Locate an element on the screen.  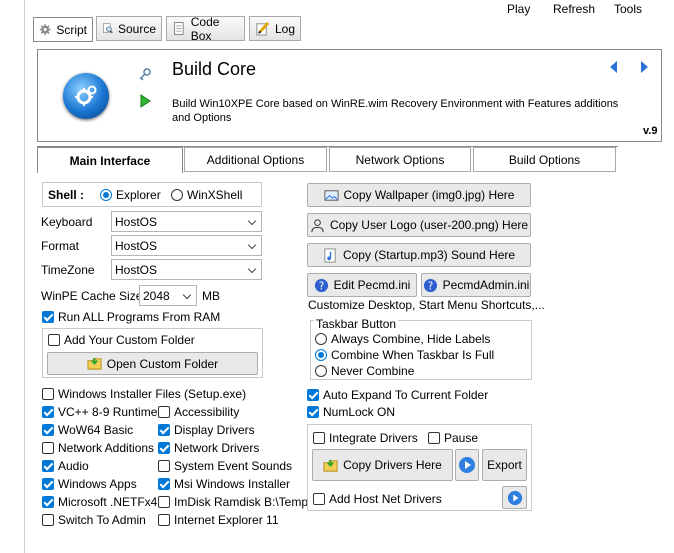
combine-when-full-radio: Combine When Taskbar Is Full is located at coordinates (404, 355).